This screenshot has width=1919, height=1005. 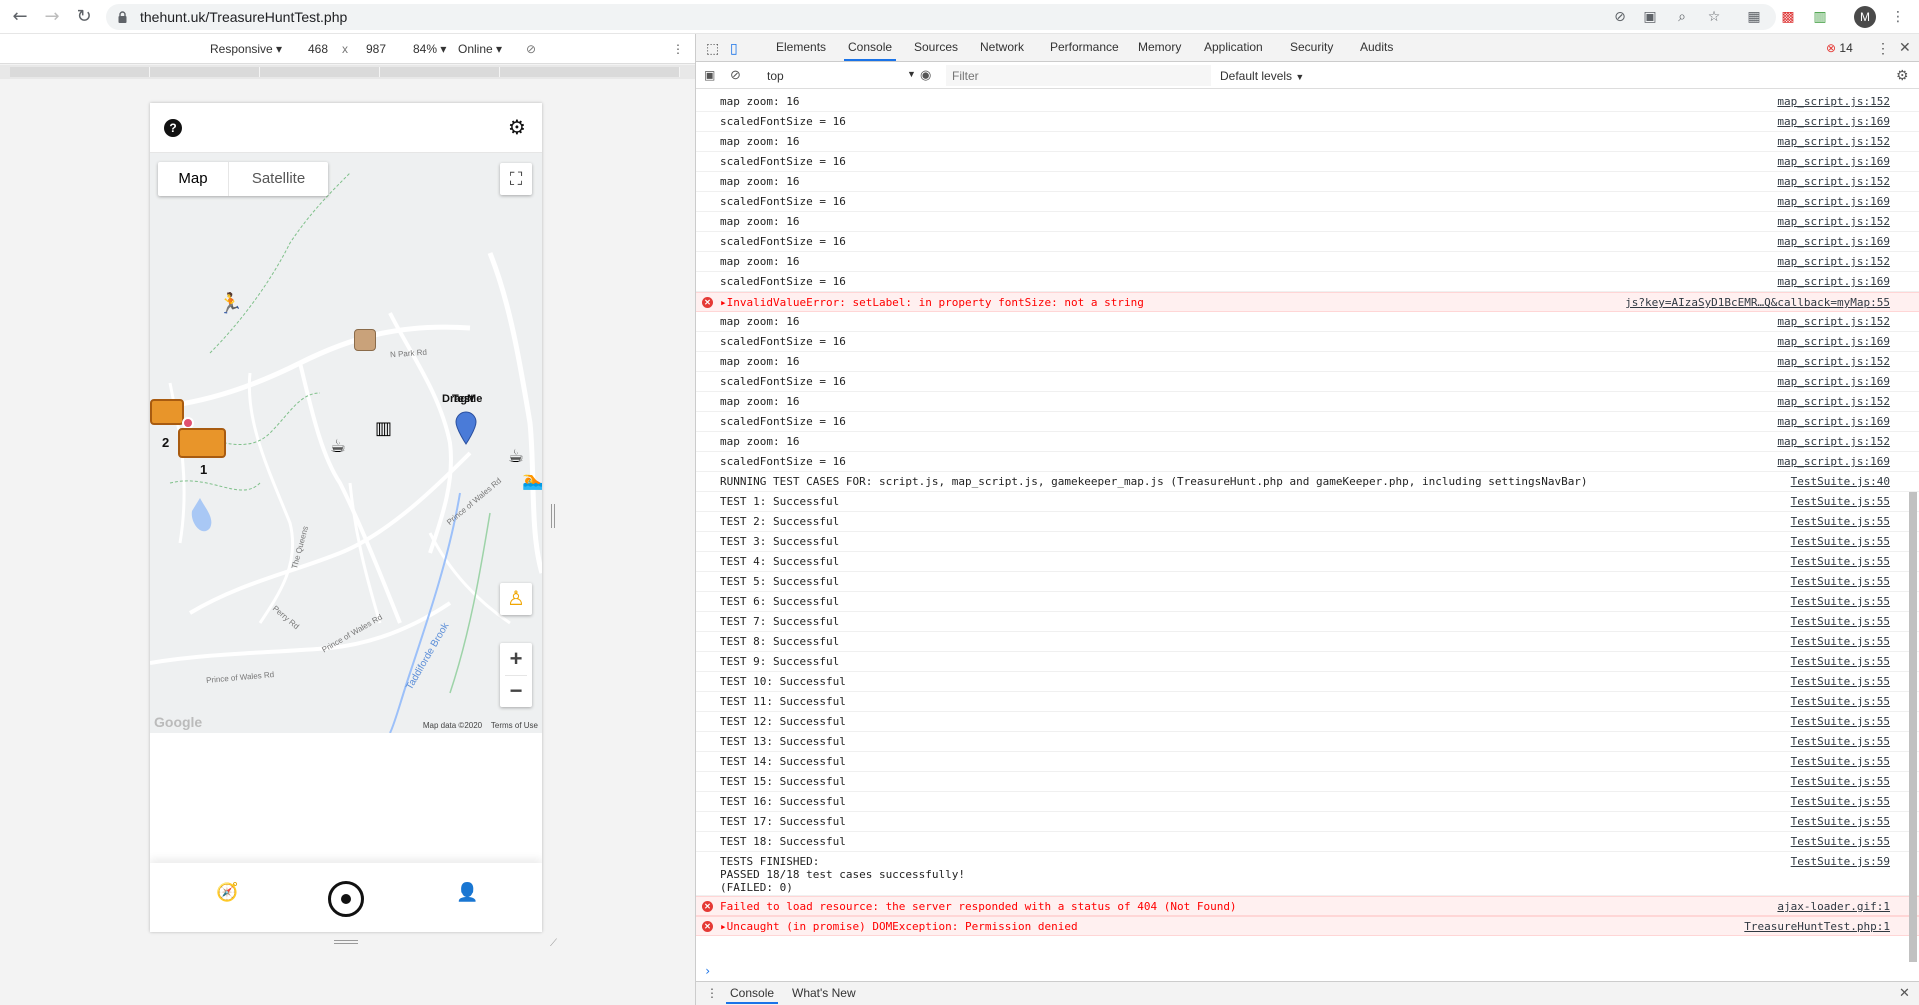 What do you see at coordinates (230, 303) in the screenshot?
I see `runner-marker-icon: 🏃` at bounding box center [230, 303].